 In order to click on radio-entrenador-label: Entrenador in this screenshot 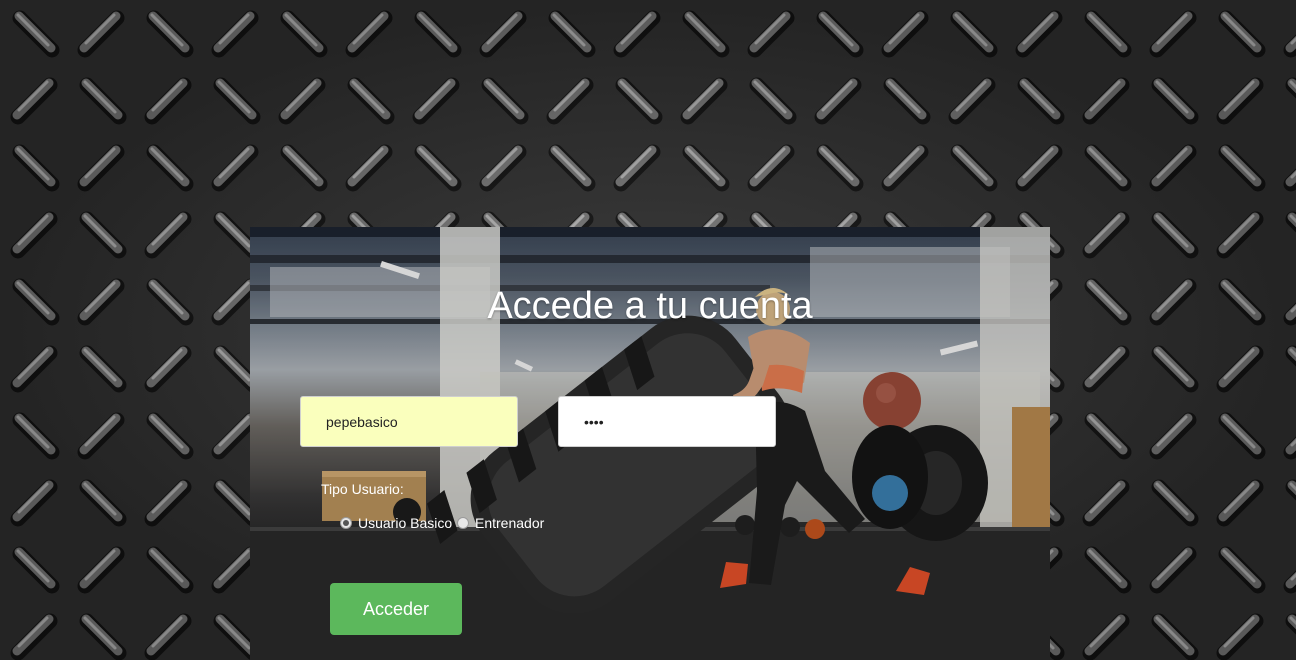, I will do `click(510, 523)`.